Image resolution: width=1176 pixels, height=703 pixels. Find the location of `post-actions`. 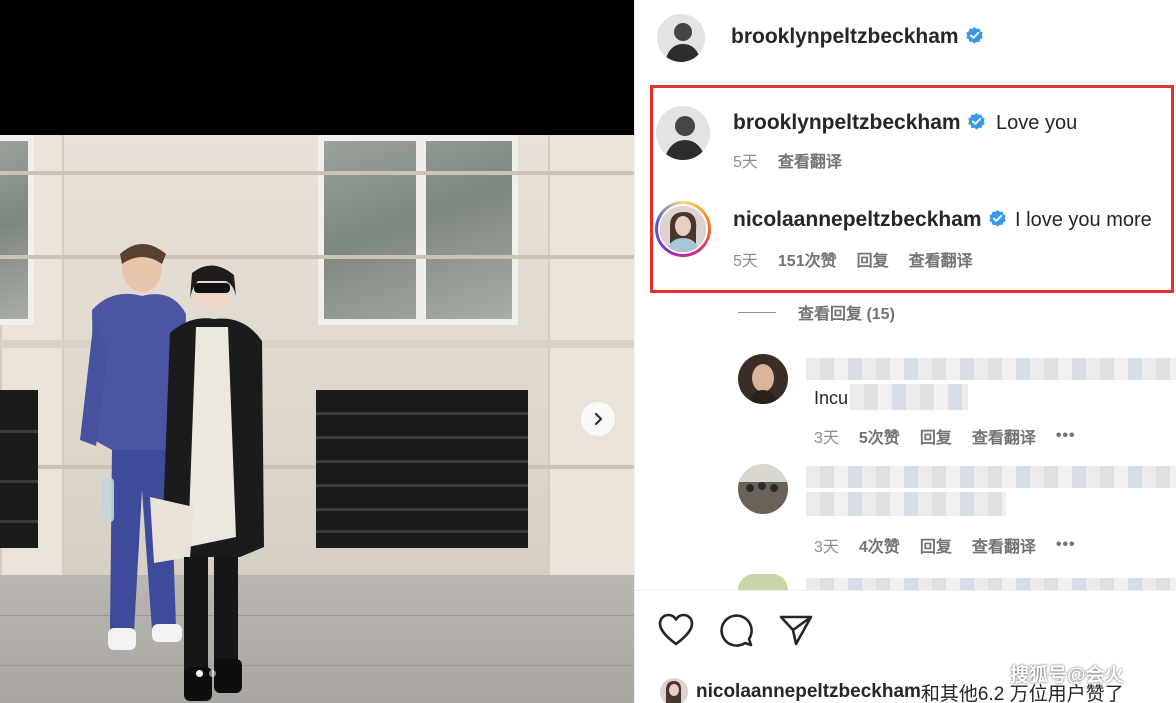

post-actions is located at coordinates (736, 630).